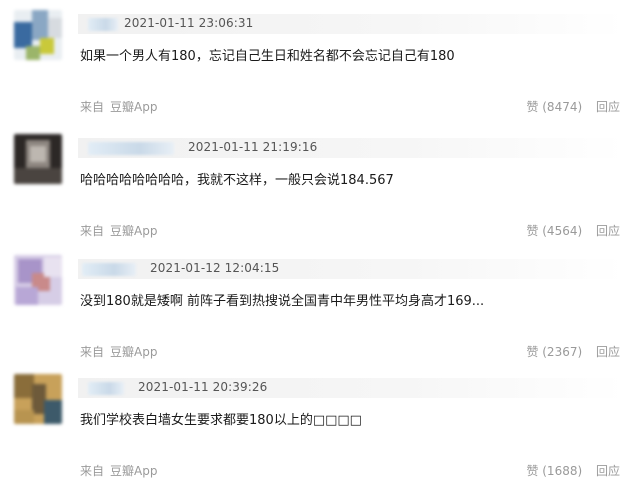 The image size is (640, 495). I want to click on comment-actions: 赞 (1688) 回应, so click(573, 470).